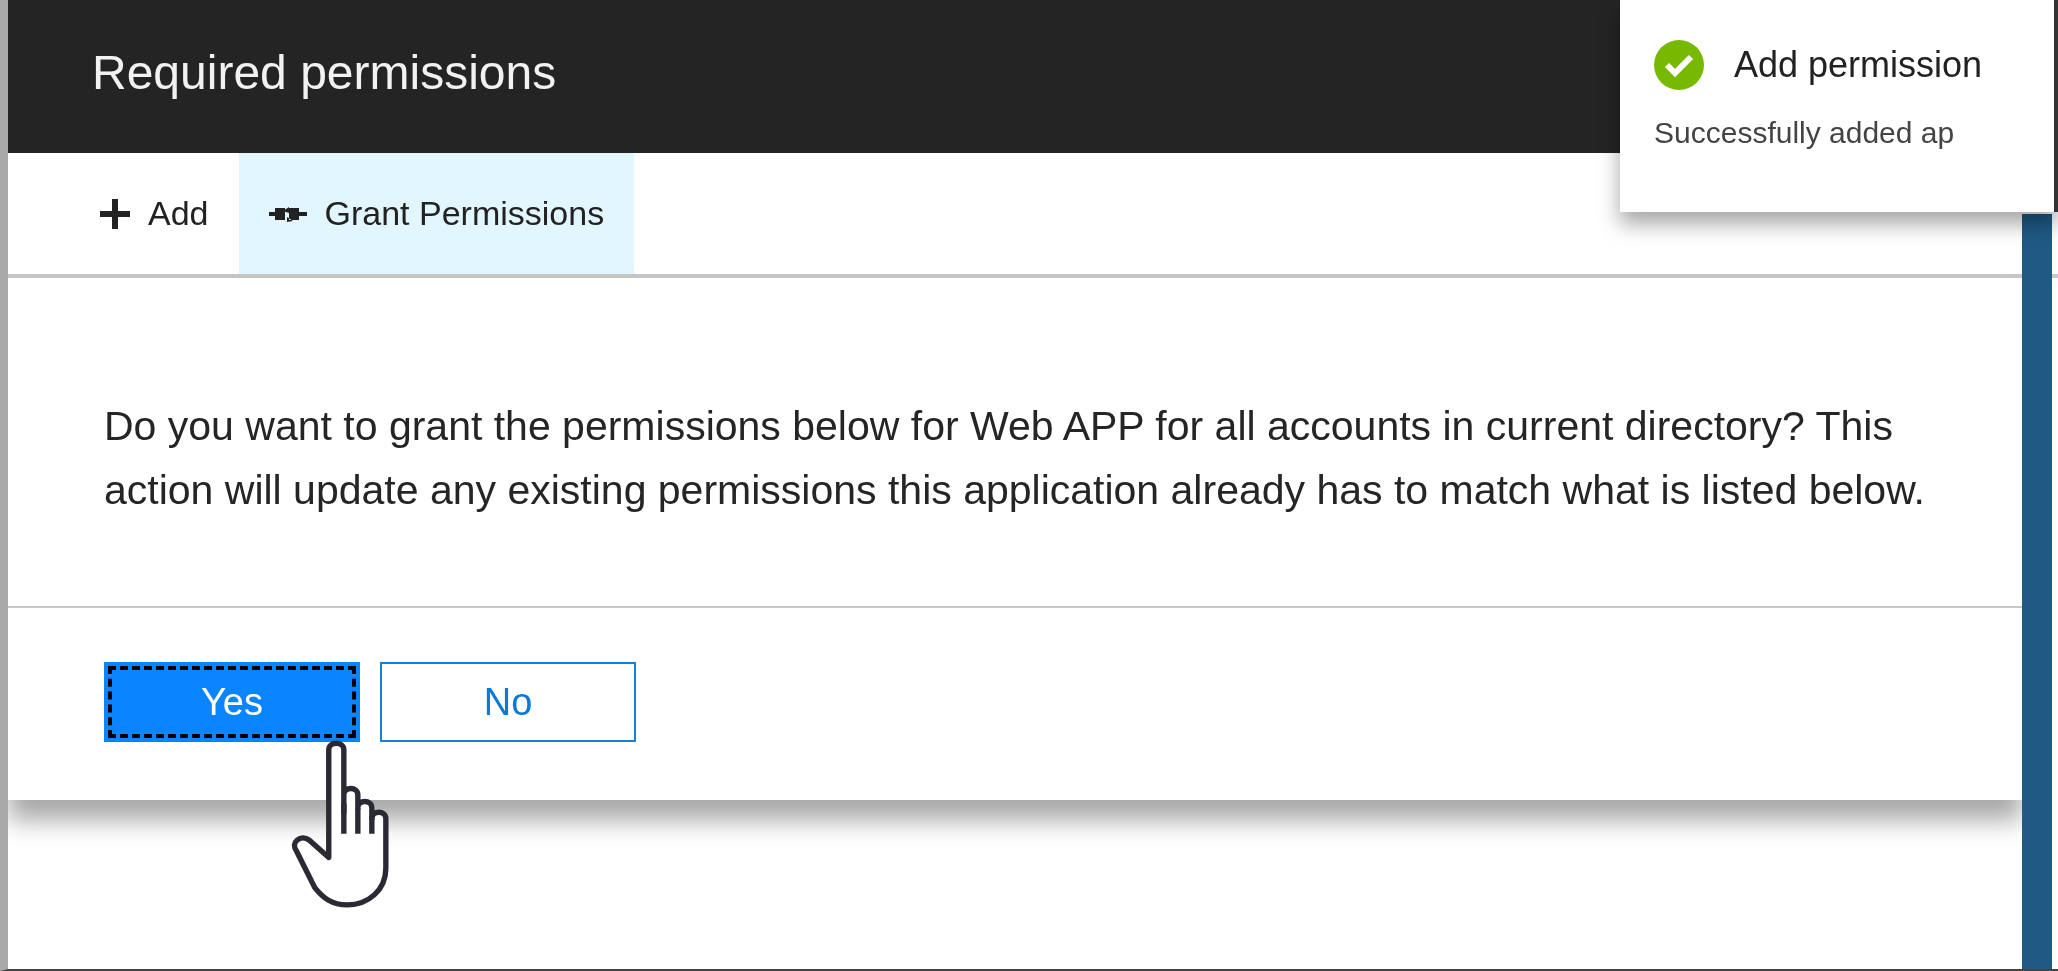 The image size is (2058, 971). What do you see at coordinates (232, 702) in the screenshot?
I see `yes-button: Yes` at bounding box center [232, 702].